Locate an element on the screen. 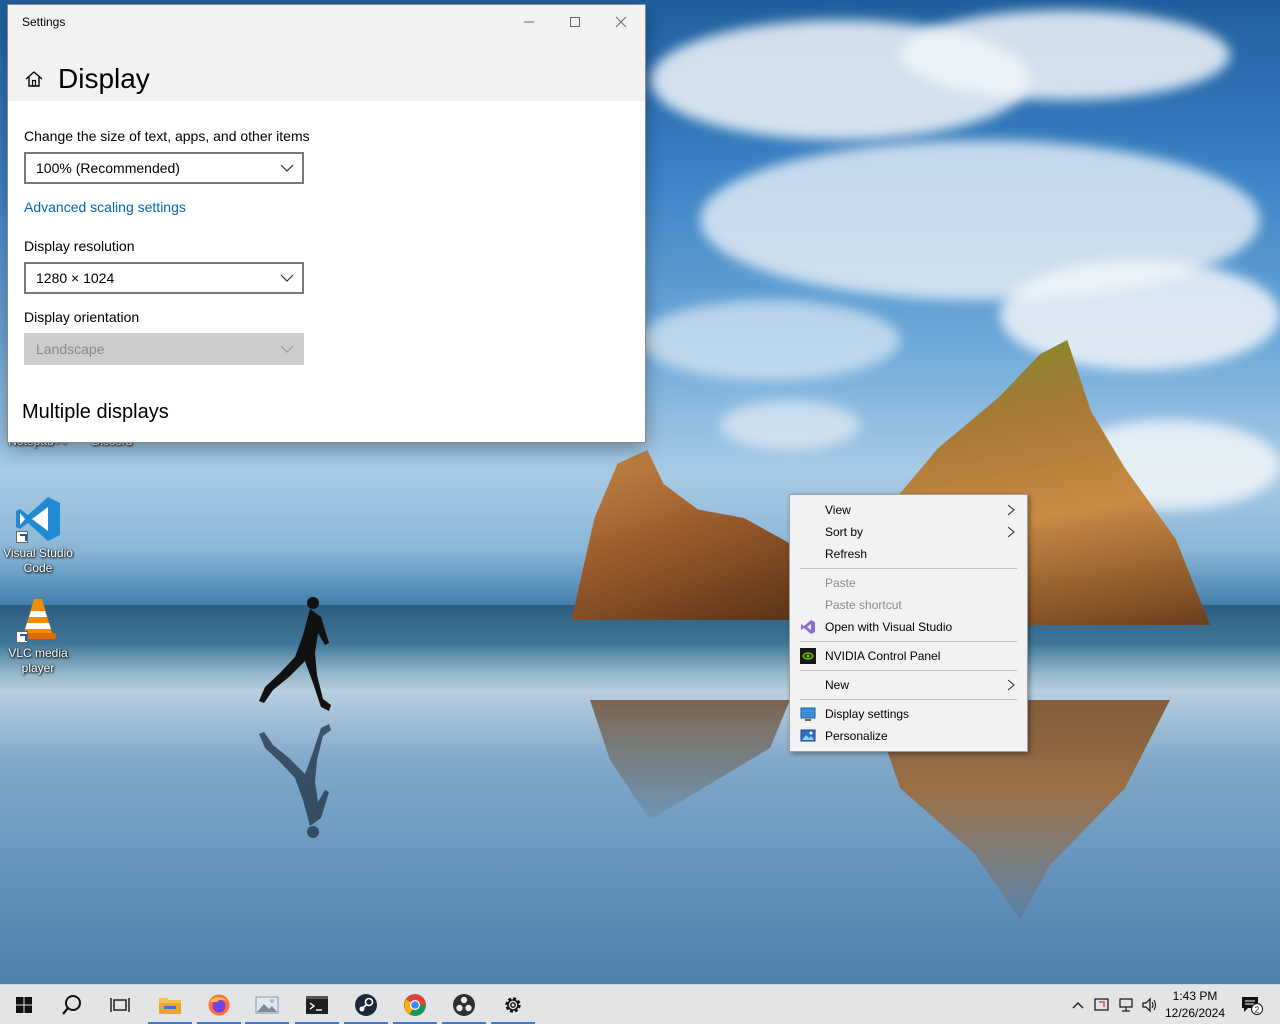  menu-item-label: Personalize is located at coordinates (856, 736).